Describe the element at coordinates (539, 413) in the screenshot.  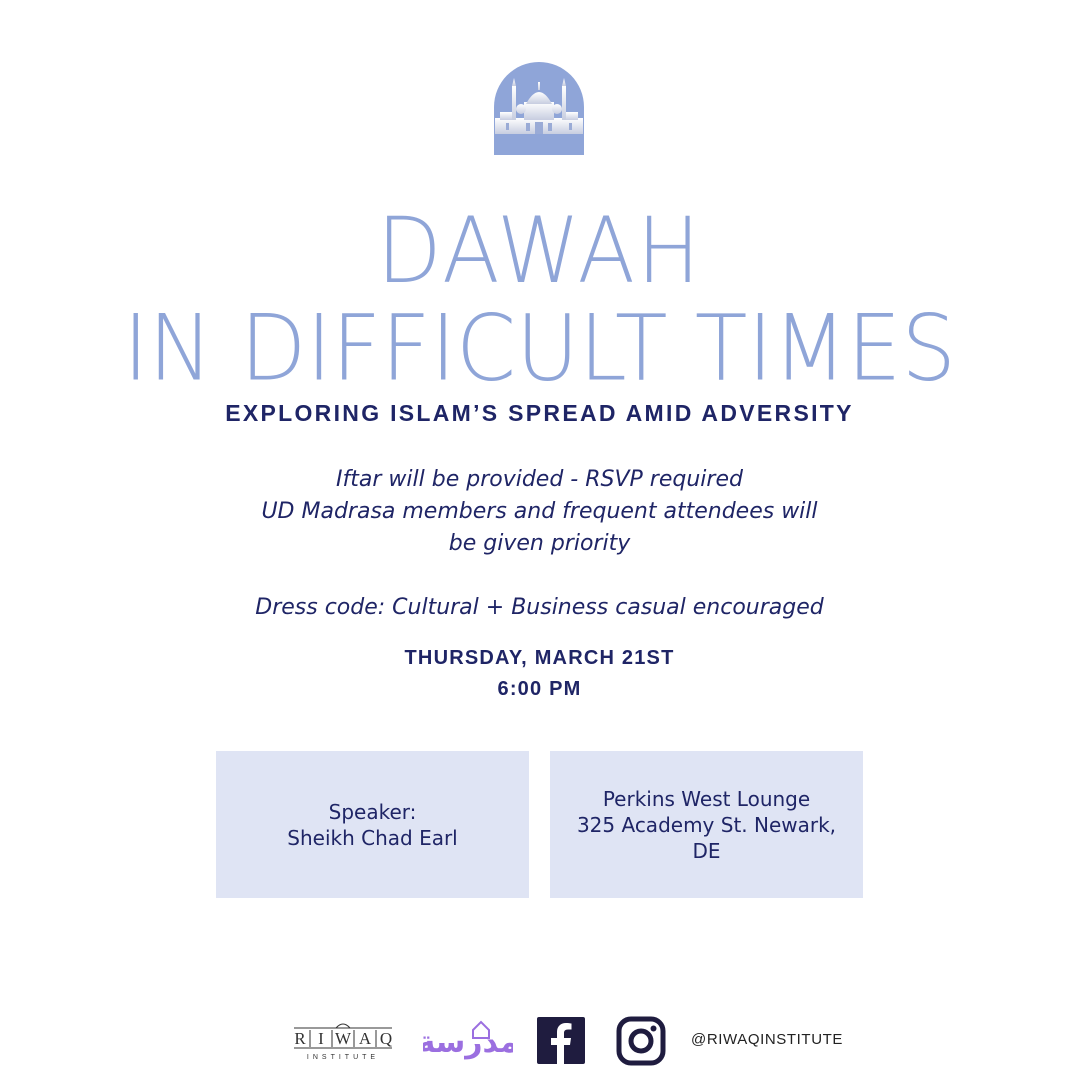
I see `subtitle: EXPLORING ISLAM’S SPREAD AMID ADVERSITY` at that location.